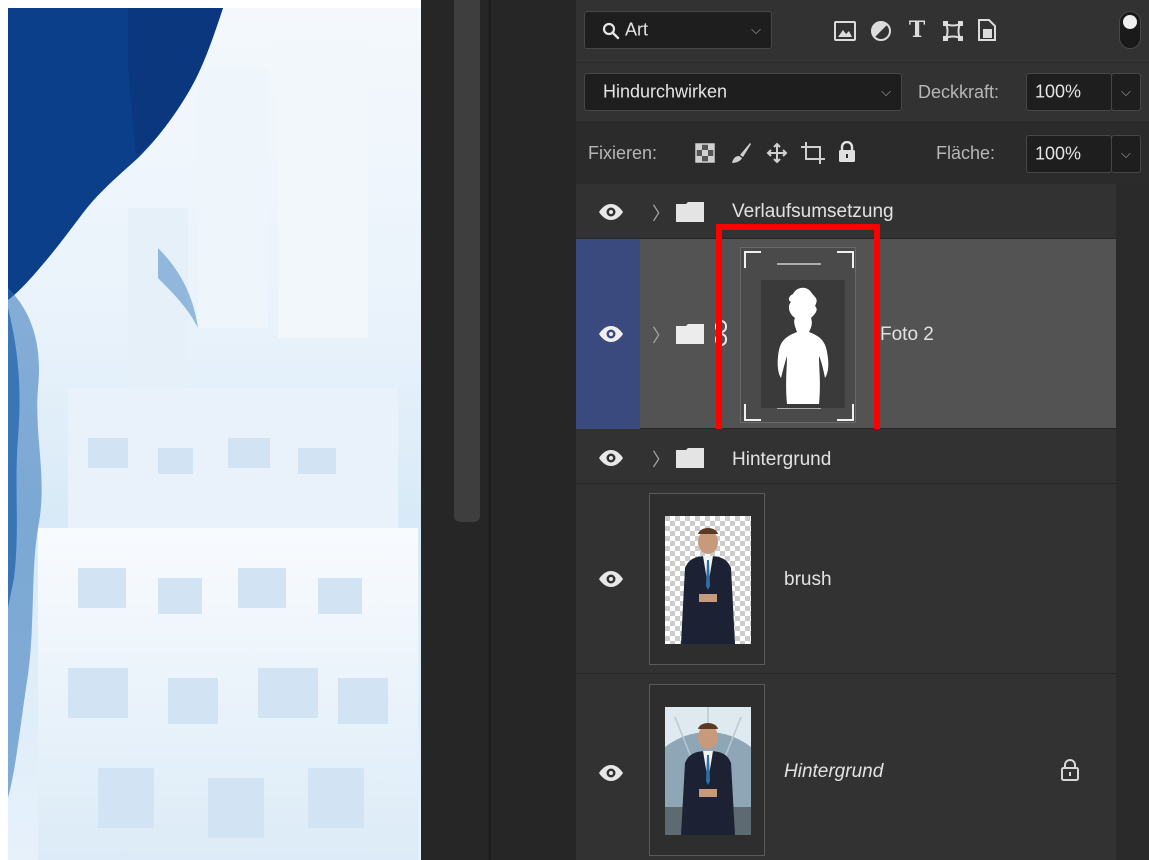  I want to click on opacity-label: Deckkraft:, so click(959, 92).